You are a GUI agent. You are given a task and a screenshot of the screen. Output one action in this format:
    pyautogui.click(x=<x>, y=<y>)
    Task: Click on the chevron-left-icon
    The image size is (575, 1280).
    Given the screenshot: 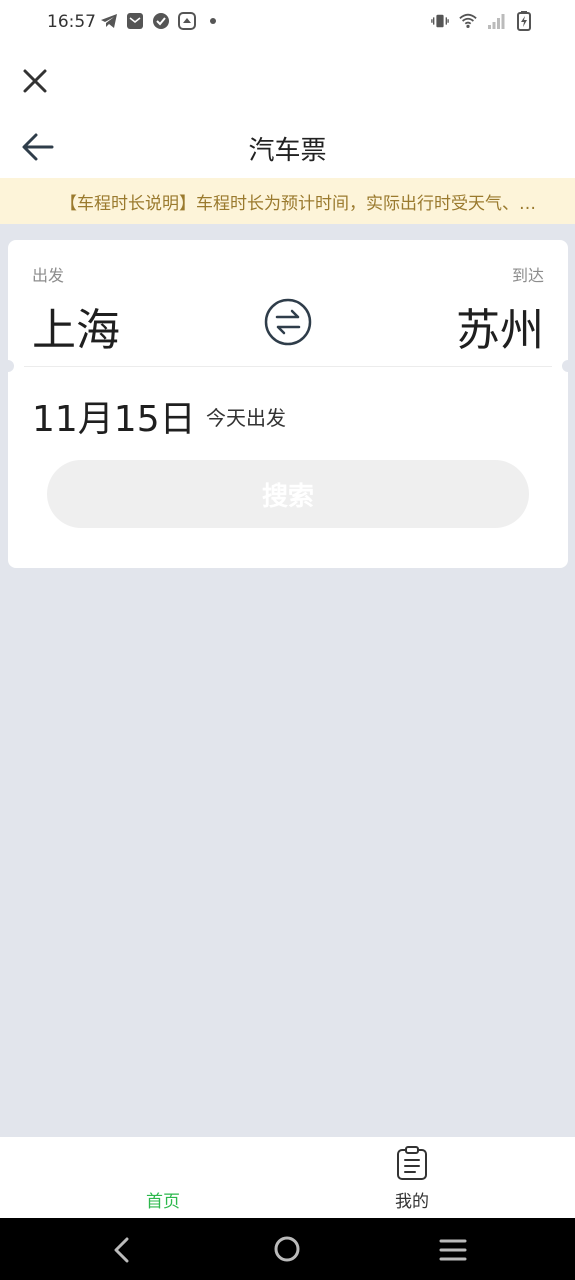 What is the action you would take?
    pyautogui.click(x=121, y=1250)
    